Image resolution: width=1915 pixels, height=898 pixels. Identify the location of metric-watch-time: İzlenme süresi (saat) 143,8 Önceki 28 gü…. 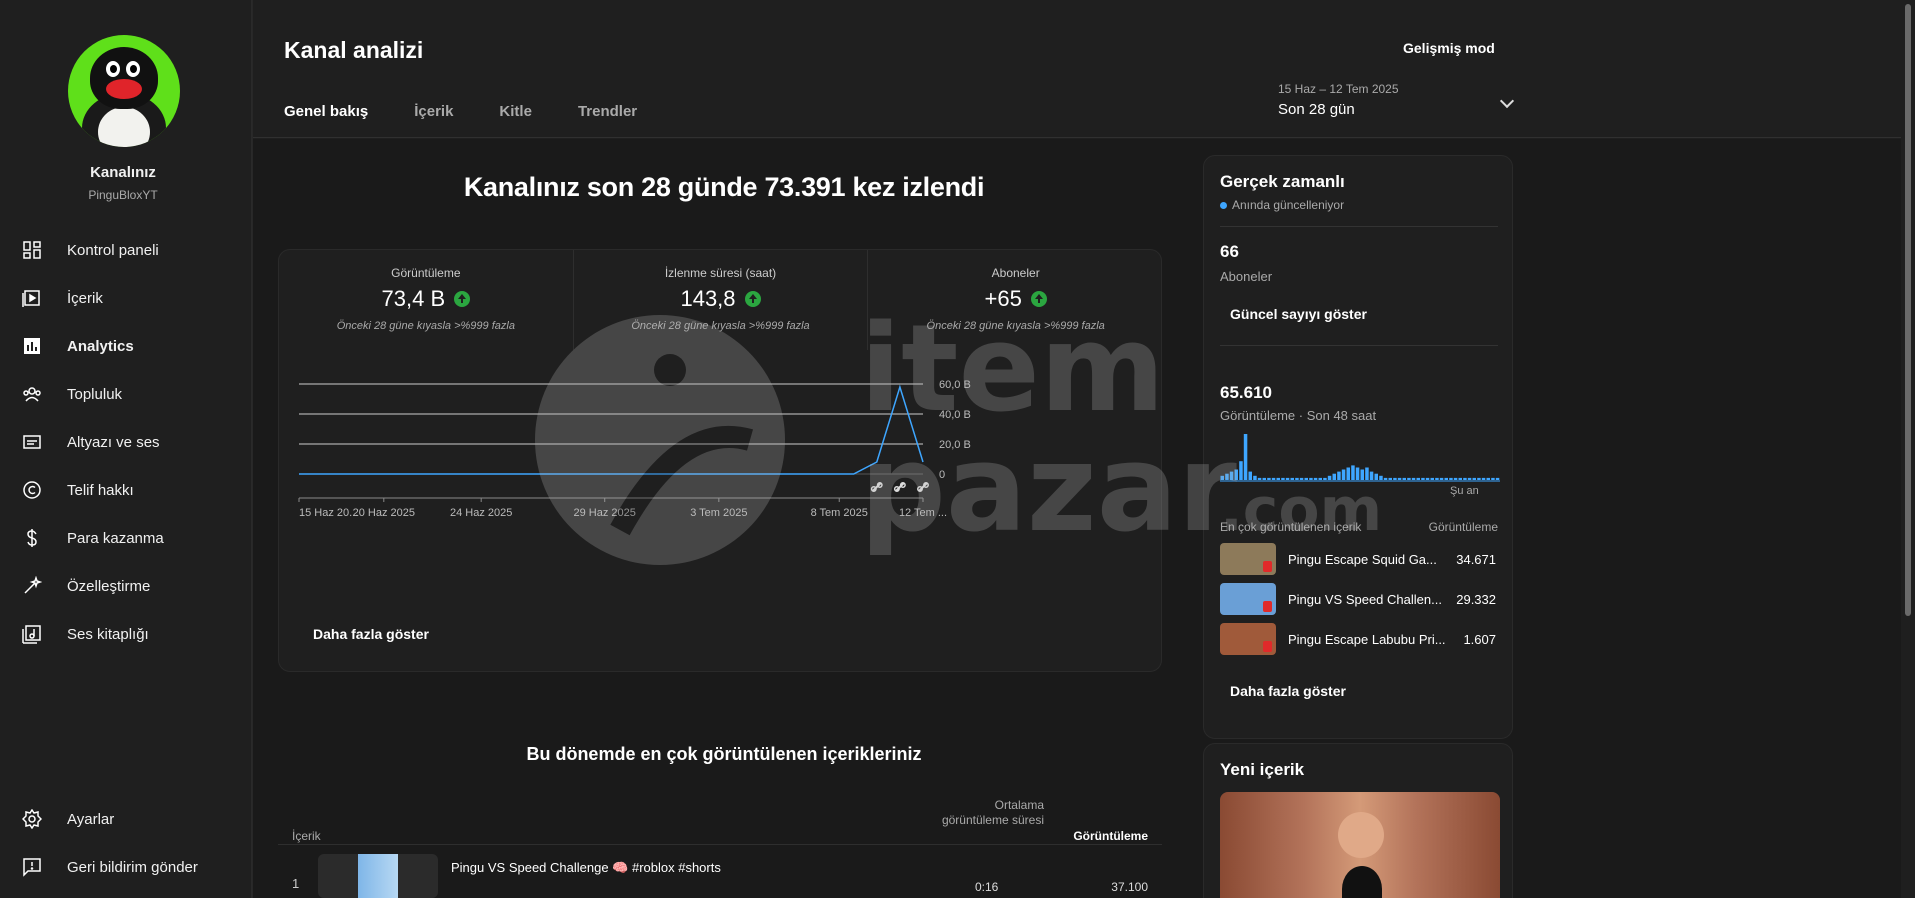
(721, 300).